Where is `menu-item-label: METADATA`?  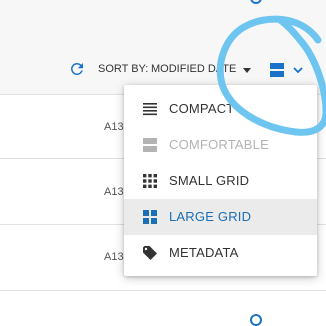
menu-item-label: METADATA is located at coordinates (204, 252).